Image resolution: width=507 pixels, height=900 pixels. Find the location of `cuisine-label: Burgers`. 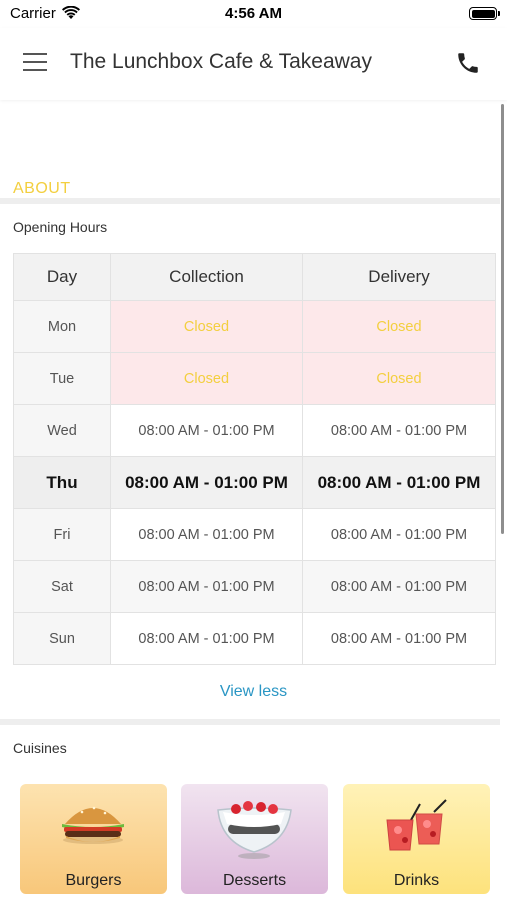

cuisine-label: Burgers is located at coordinates (93, 880).